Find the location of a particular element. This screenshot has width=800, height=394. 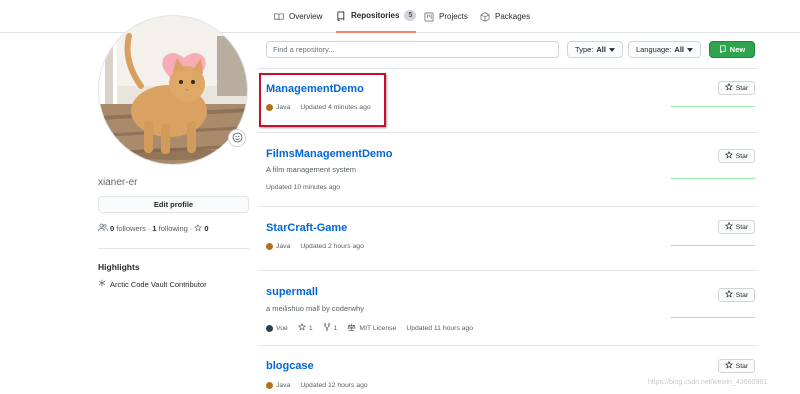

repo-updated: Updated 11 hours ago is located at coordinates (440, 328).